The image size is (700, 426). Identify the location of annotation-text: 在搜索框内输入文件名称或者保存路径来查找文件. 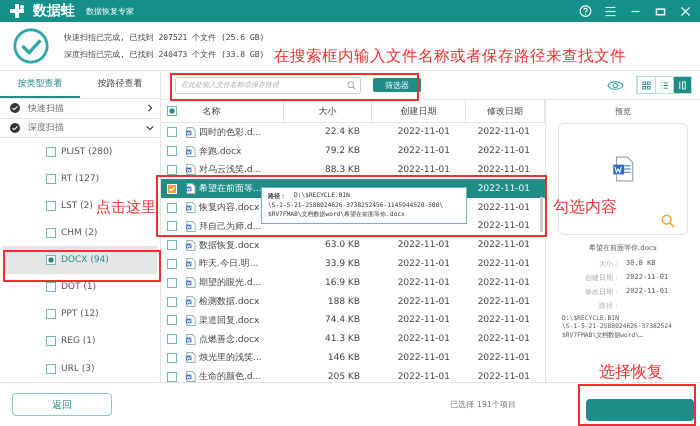
(450, 56).